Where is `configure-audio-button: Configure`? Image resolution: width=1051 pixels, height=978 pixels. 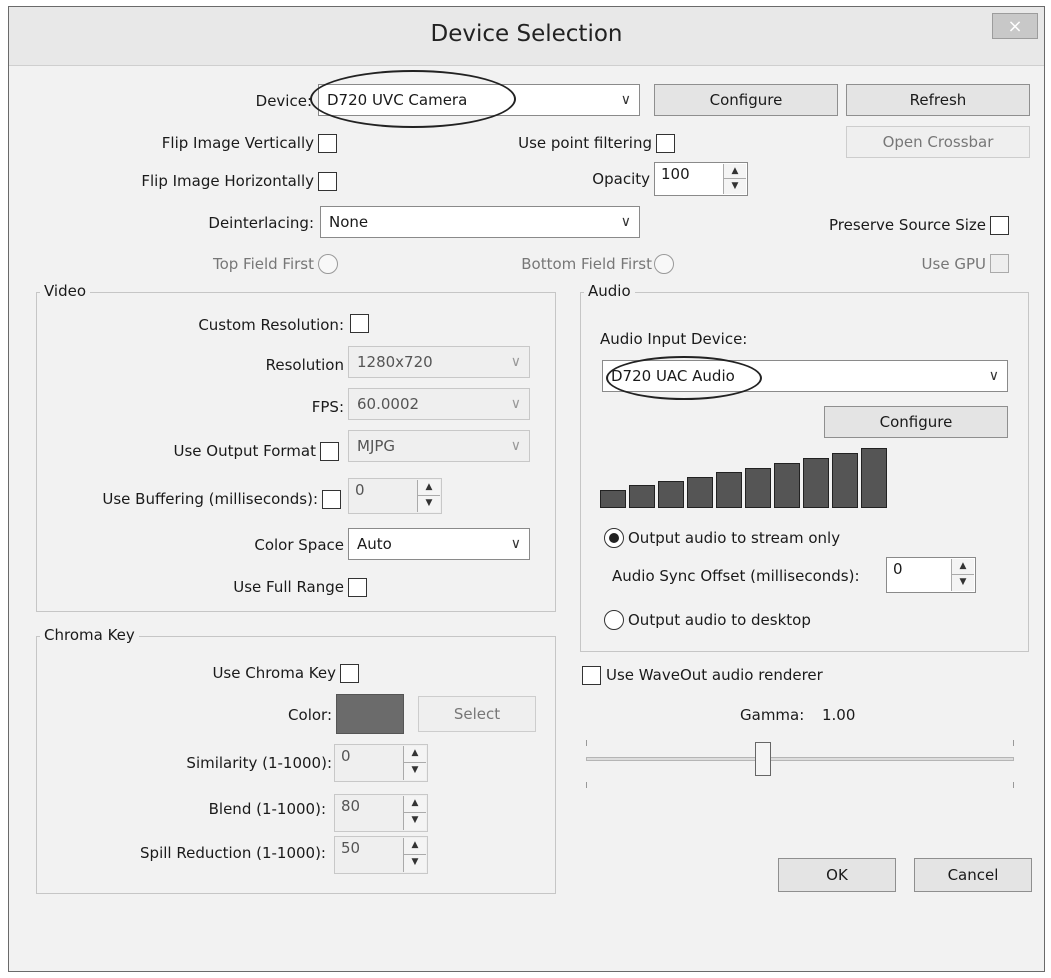
configure-audio-button: Configure is located at coordinates (916, 422).